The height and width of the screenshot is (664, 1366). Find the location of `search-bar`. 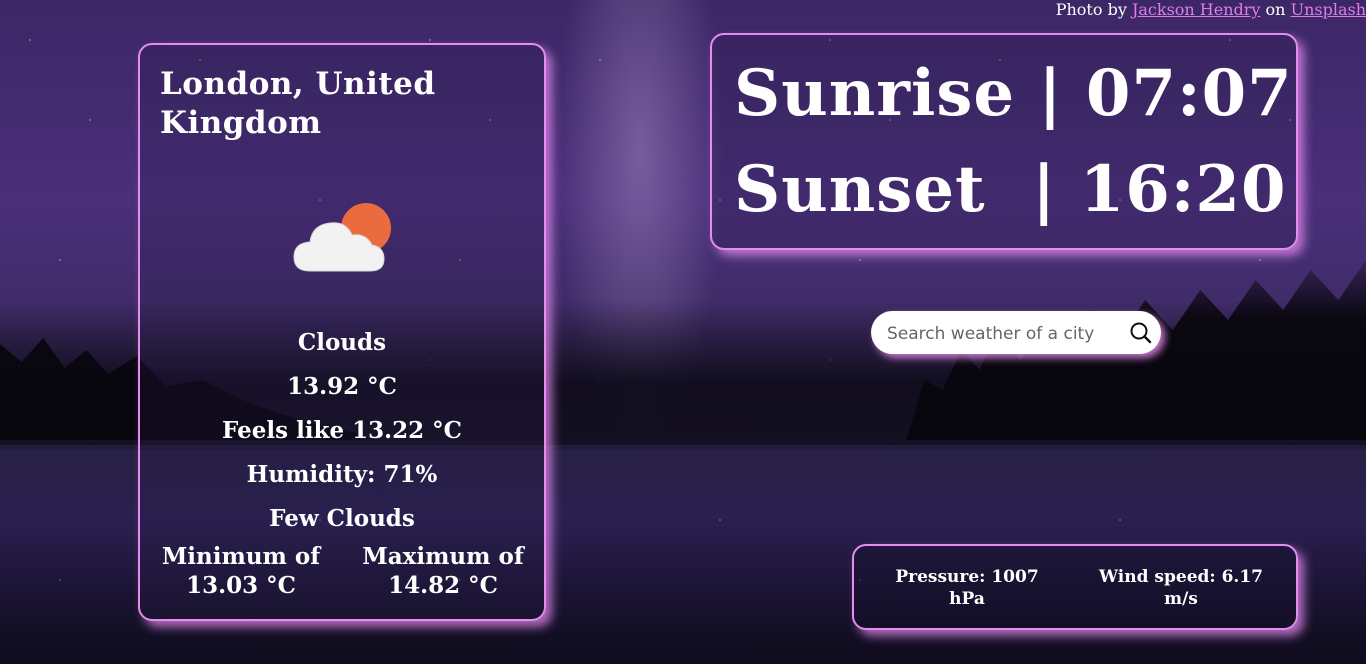

search-bar is located at coordinates (1016, 333).